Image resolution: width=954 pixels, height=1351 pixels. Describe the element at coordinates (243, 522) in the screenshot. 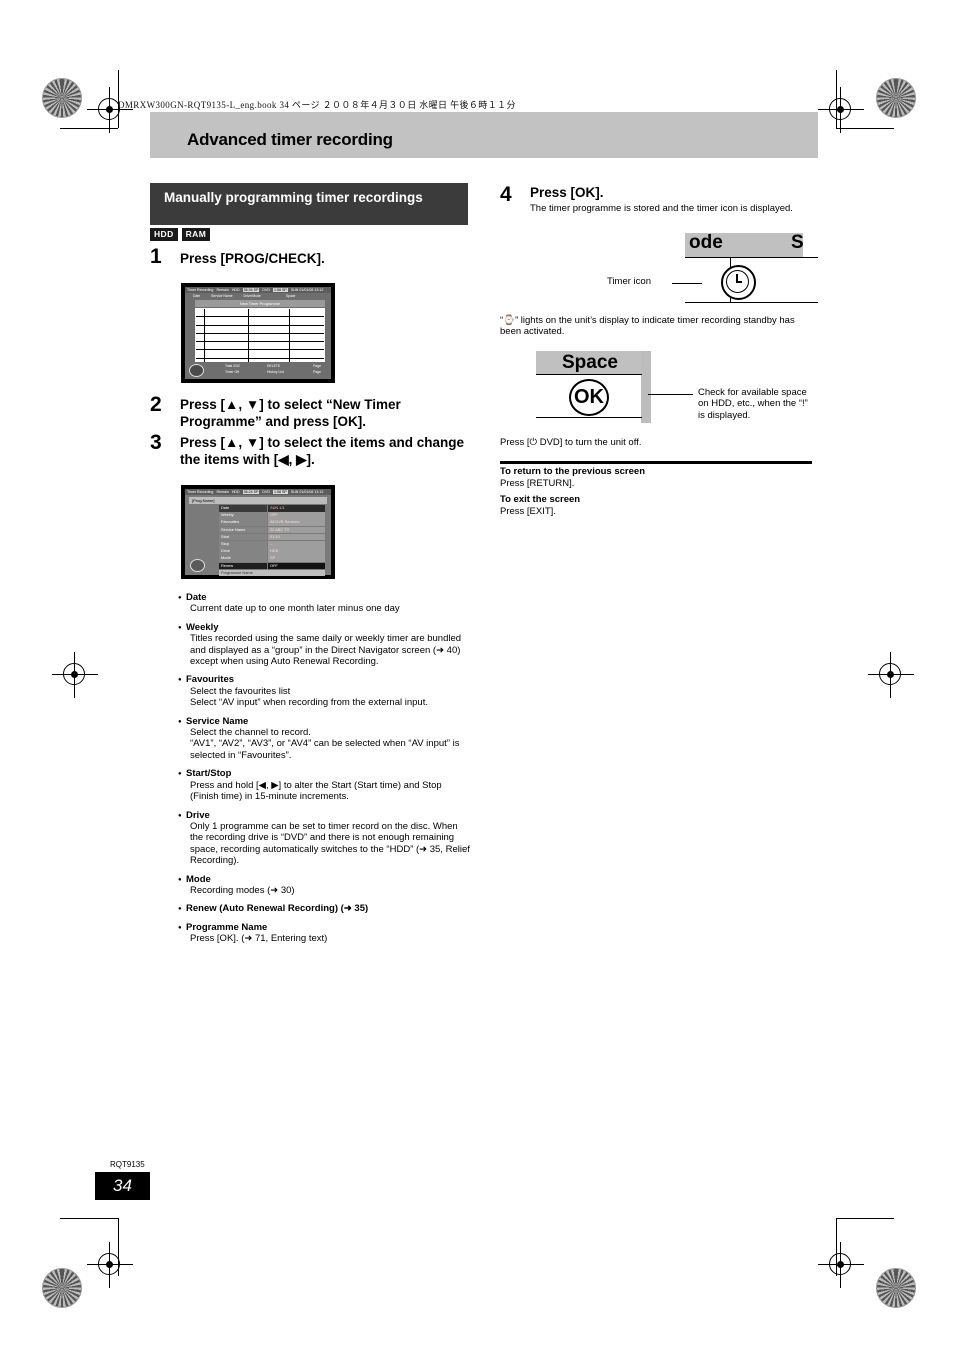

I see `setting-label: Favourites` at that location.